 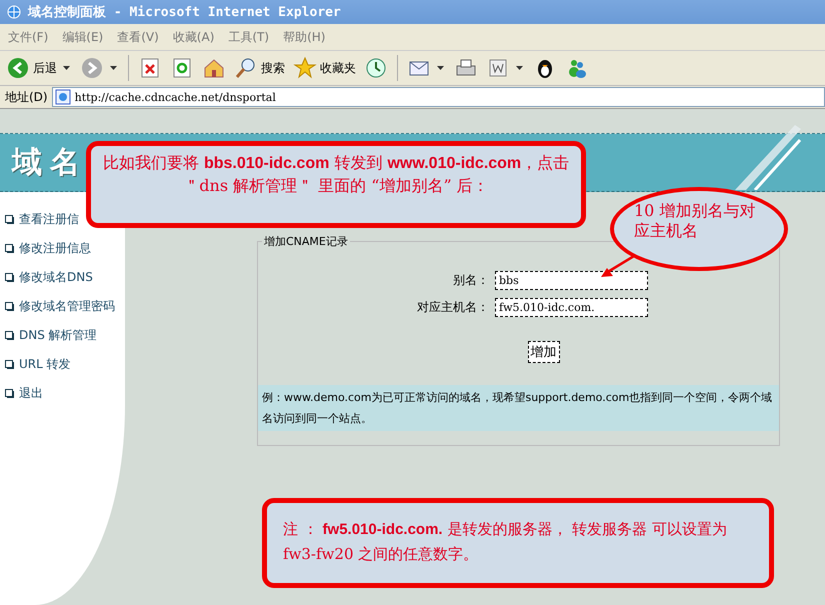 I want to click on sidebar-link: 修改域名管理密码, so click(x=67, y=306).